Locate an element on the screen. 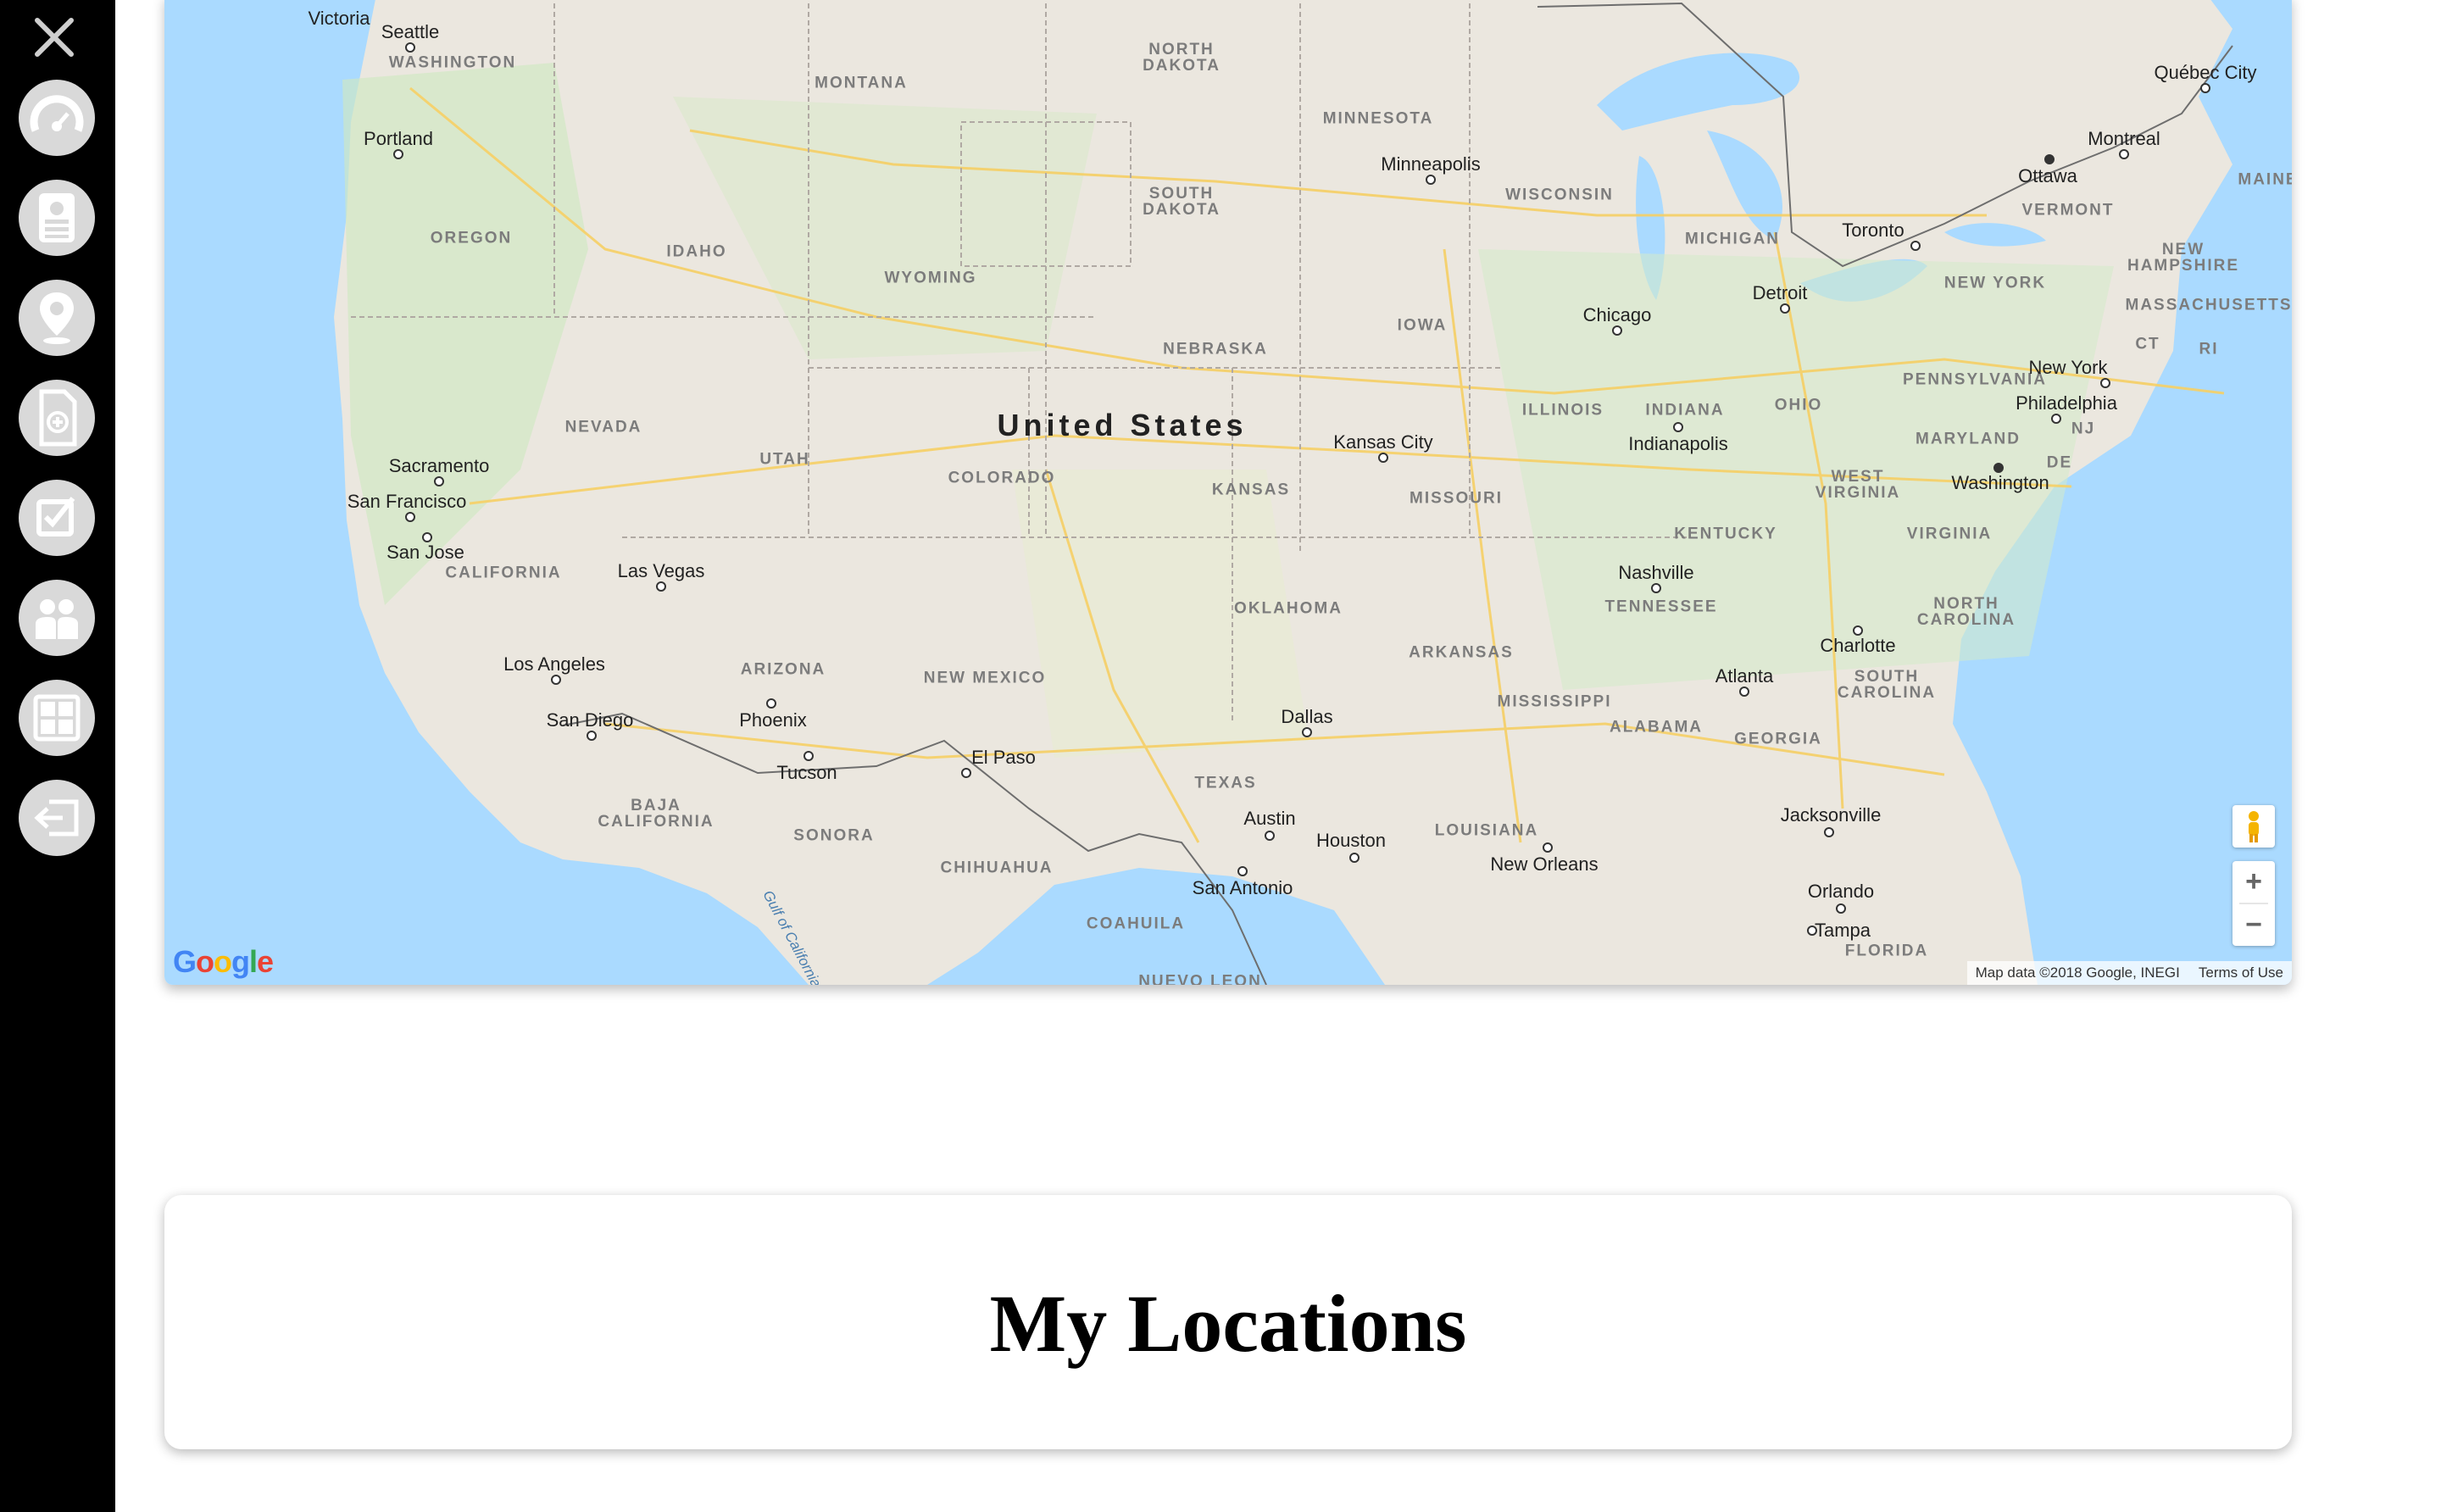  city-label: San Diego is located at coordinates (590, 720).